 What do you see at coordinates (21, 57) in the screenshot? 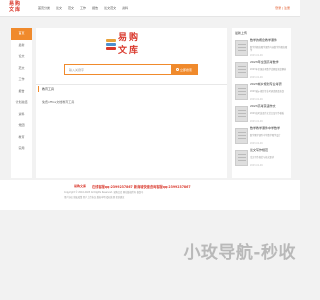
I see `sidebar-item: 论文` at bounding box center [21, 57].